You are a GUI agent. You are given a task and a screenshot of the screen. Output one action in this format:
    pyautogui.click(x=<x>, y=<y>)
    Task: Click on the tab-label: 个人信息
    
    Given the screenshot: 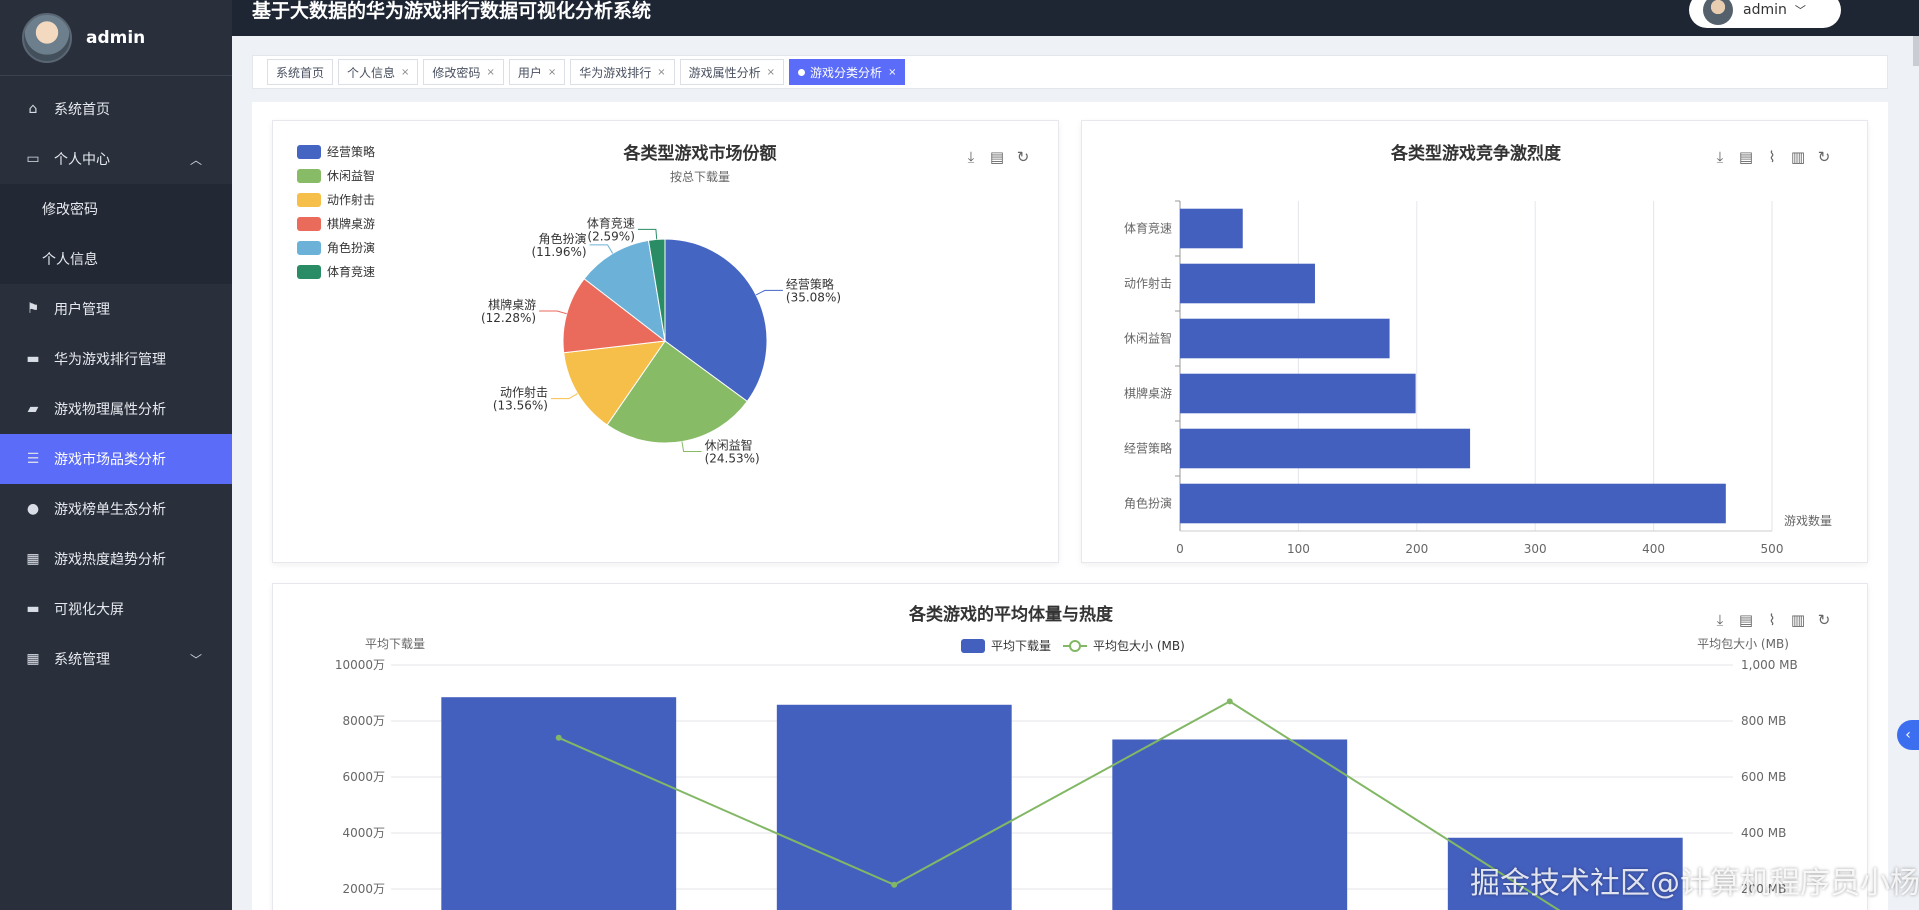 What is the action you would take?
    pyautogui.click(x=371, y=72)
    